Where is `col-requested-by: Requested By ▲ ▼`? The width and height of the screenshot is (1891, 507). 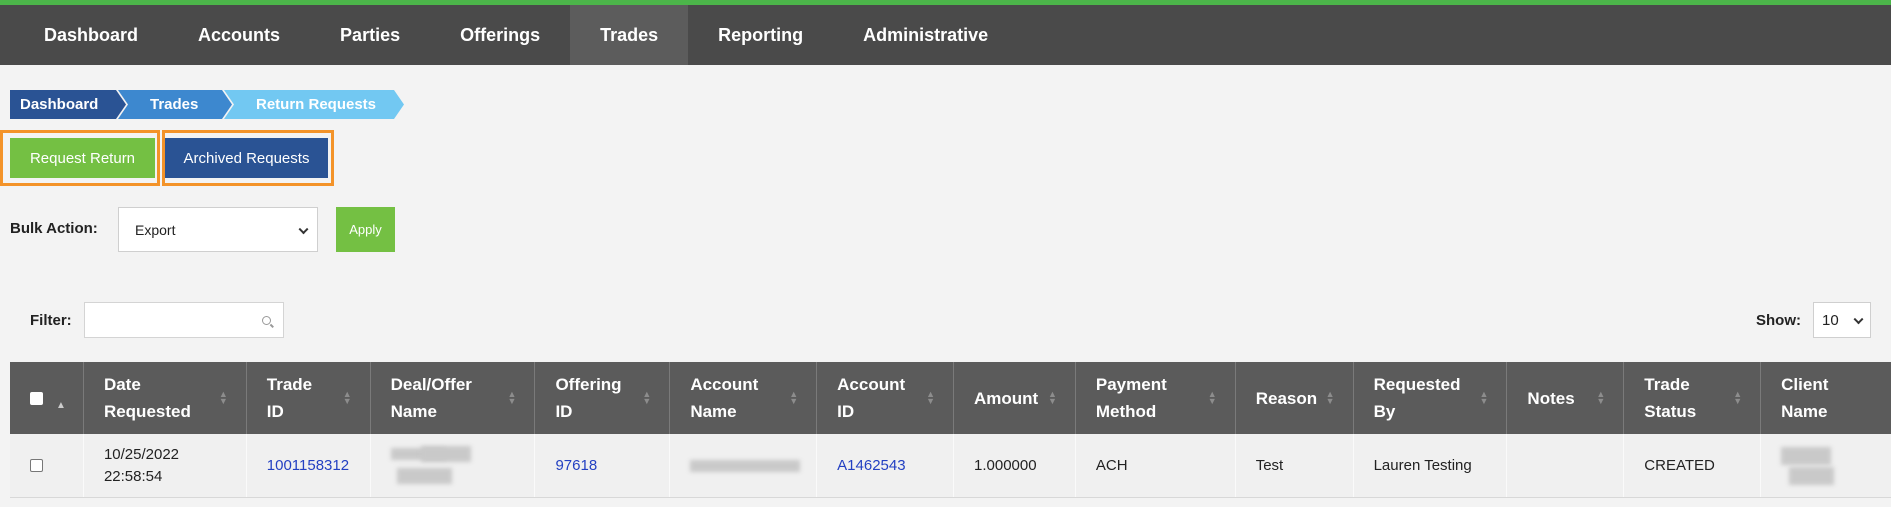 col-requested-by: Requested By ▲ ▼ is located at coordinates (1431, 398).